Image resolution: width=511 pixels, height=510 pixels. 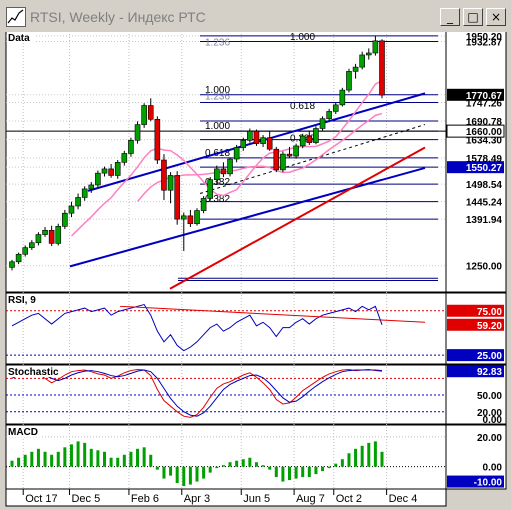 What do you see at coordinates (484, 185) in the screenshot?
I see `price-axis-label: 1498.54` at bounding box center [484, 185].